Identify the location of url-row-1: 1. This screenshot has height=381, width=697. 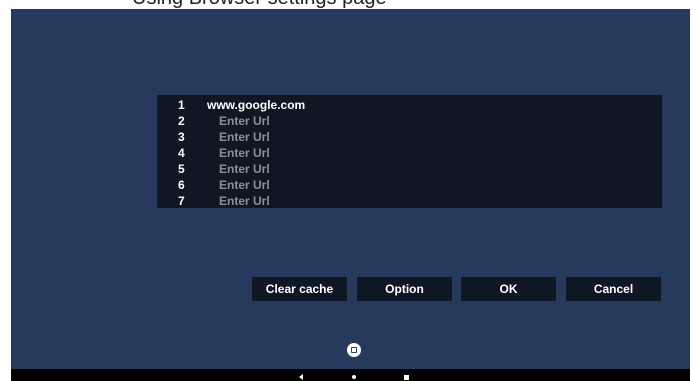
(409, 105).